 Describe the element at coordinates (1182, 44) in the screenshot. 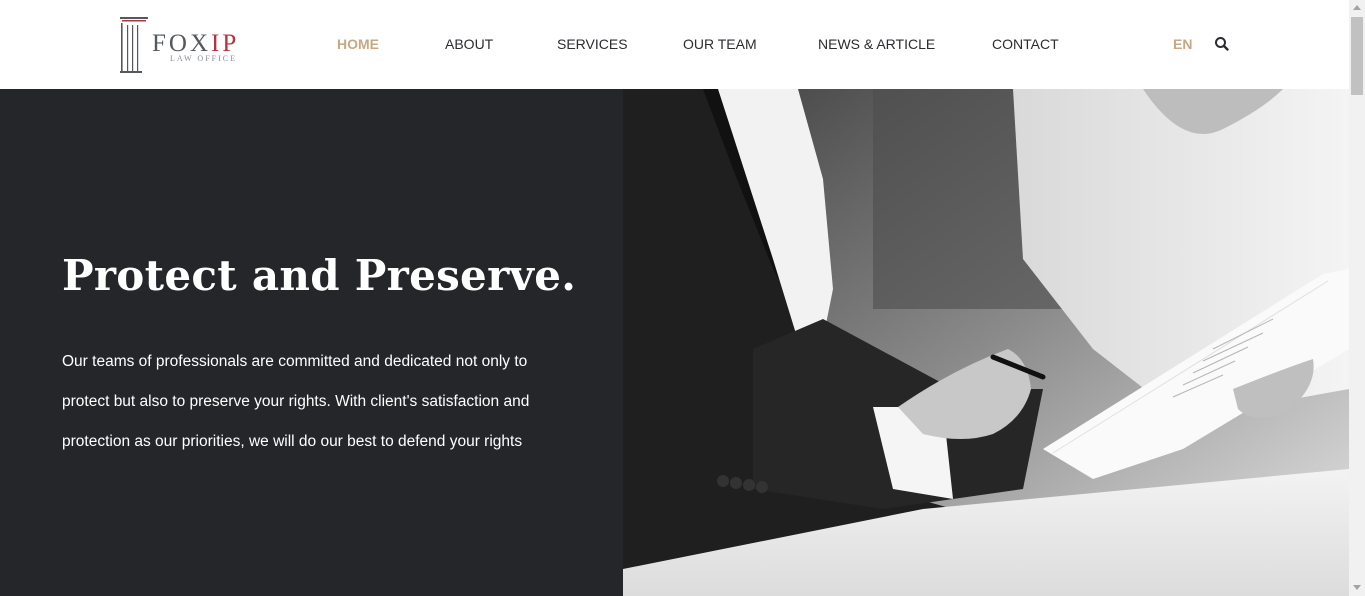

I see `language-switcher: EN` at that location.